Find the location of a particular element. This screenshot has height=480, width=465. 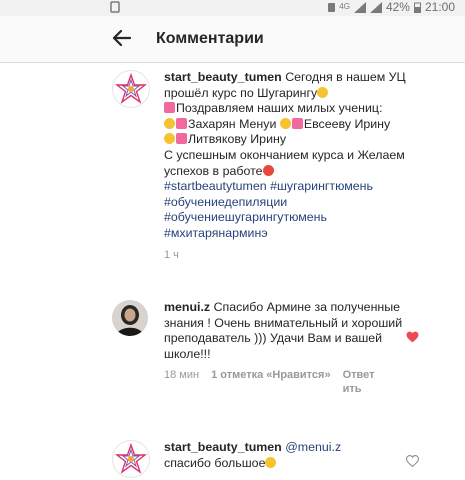

smile-emoji-icon is located at coordinates (271, 462).